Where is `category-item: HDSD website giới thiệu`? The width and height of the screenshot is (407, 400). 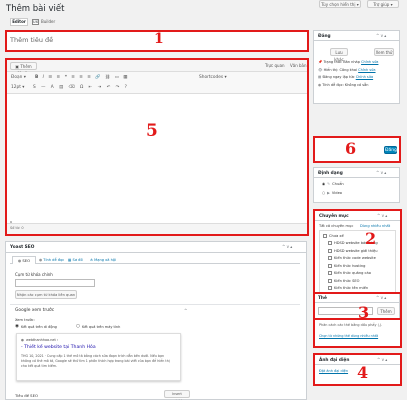 category-item: HDSD website giới thiệu is located at coordinates (350, 251).